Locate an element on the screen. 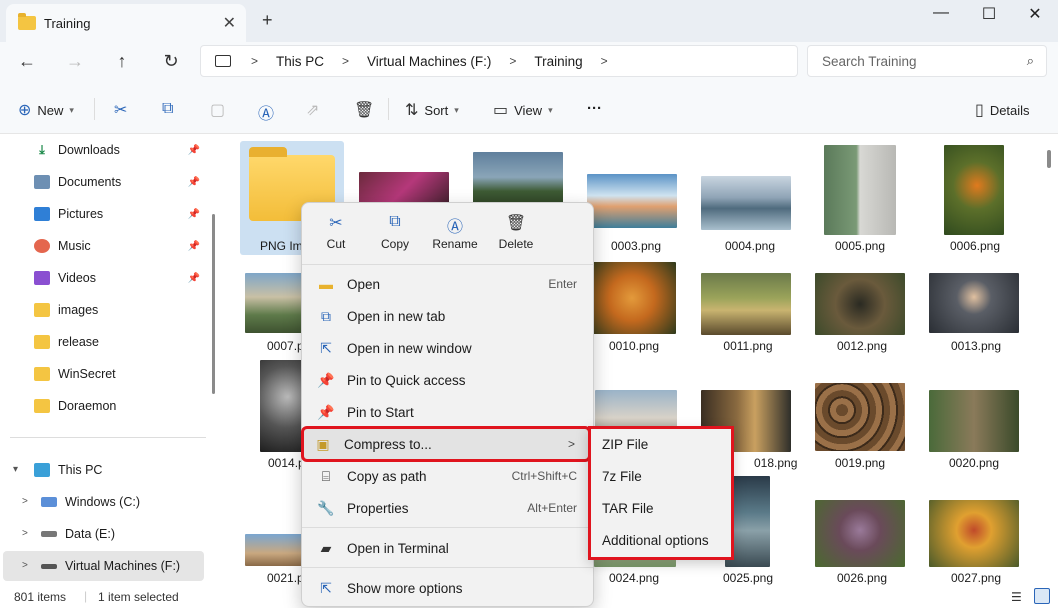 The image size is (1058, 608). more-options-button: ··· is located at coordinates (594, 108).